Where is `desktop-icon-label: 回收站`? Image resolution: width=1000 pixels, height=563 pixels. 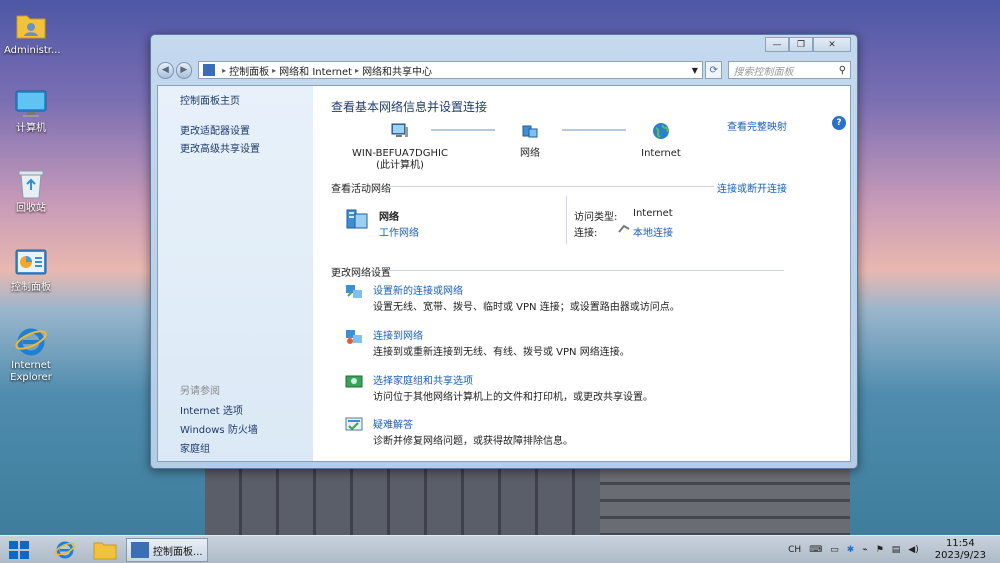 desktop-icon-label: 回收站 is located at coordinates (31, 208).